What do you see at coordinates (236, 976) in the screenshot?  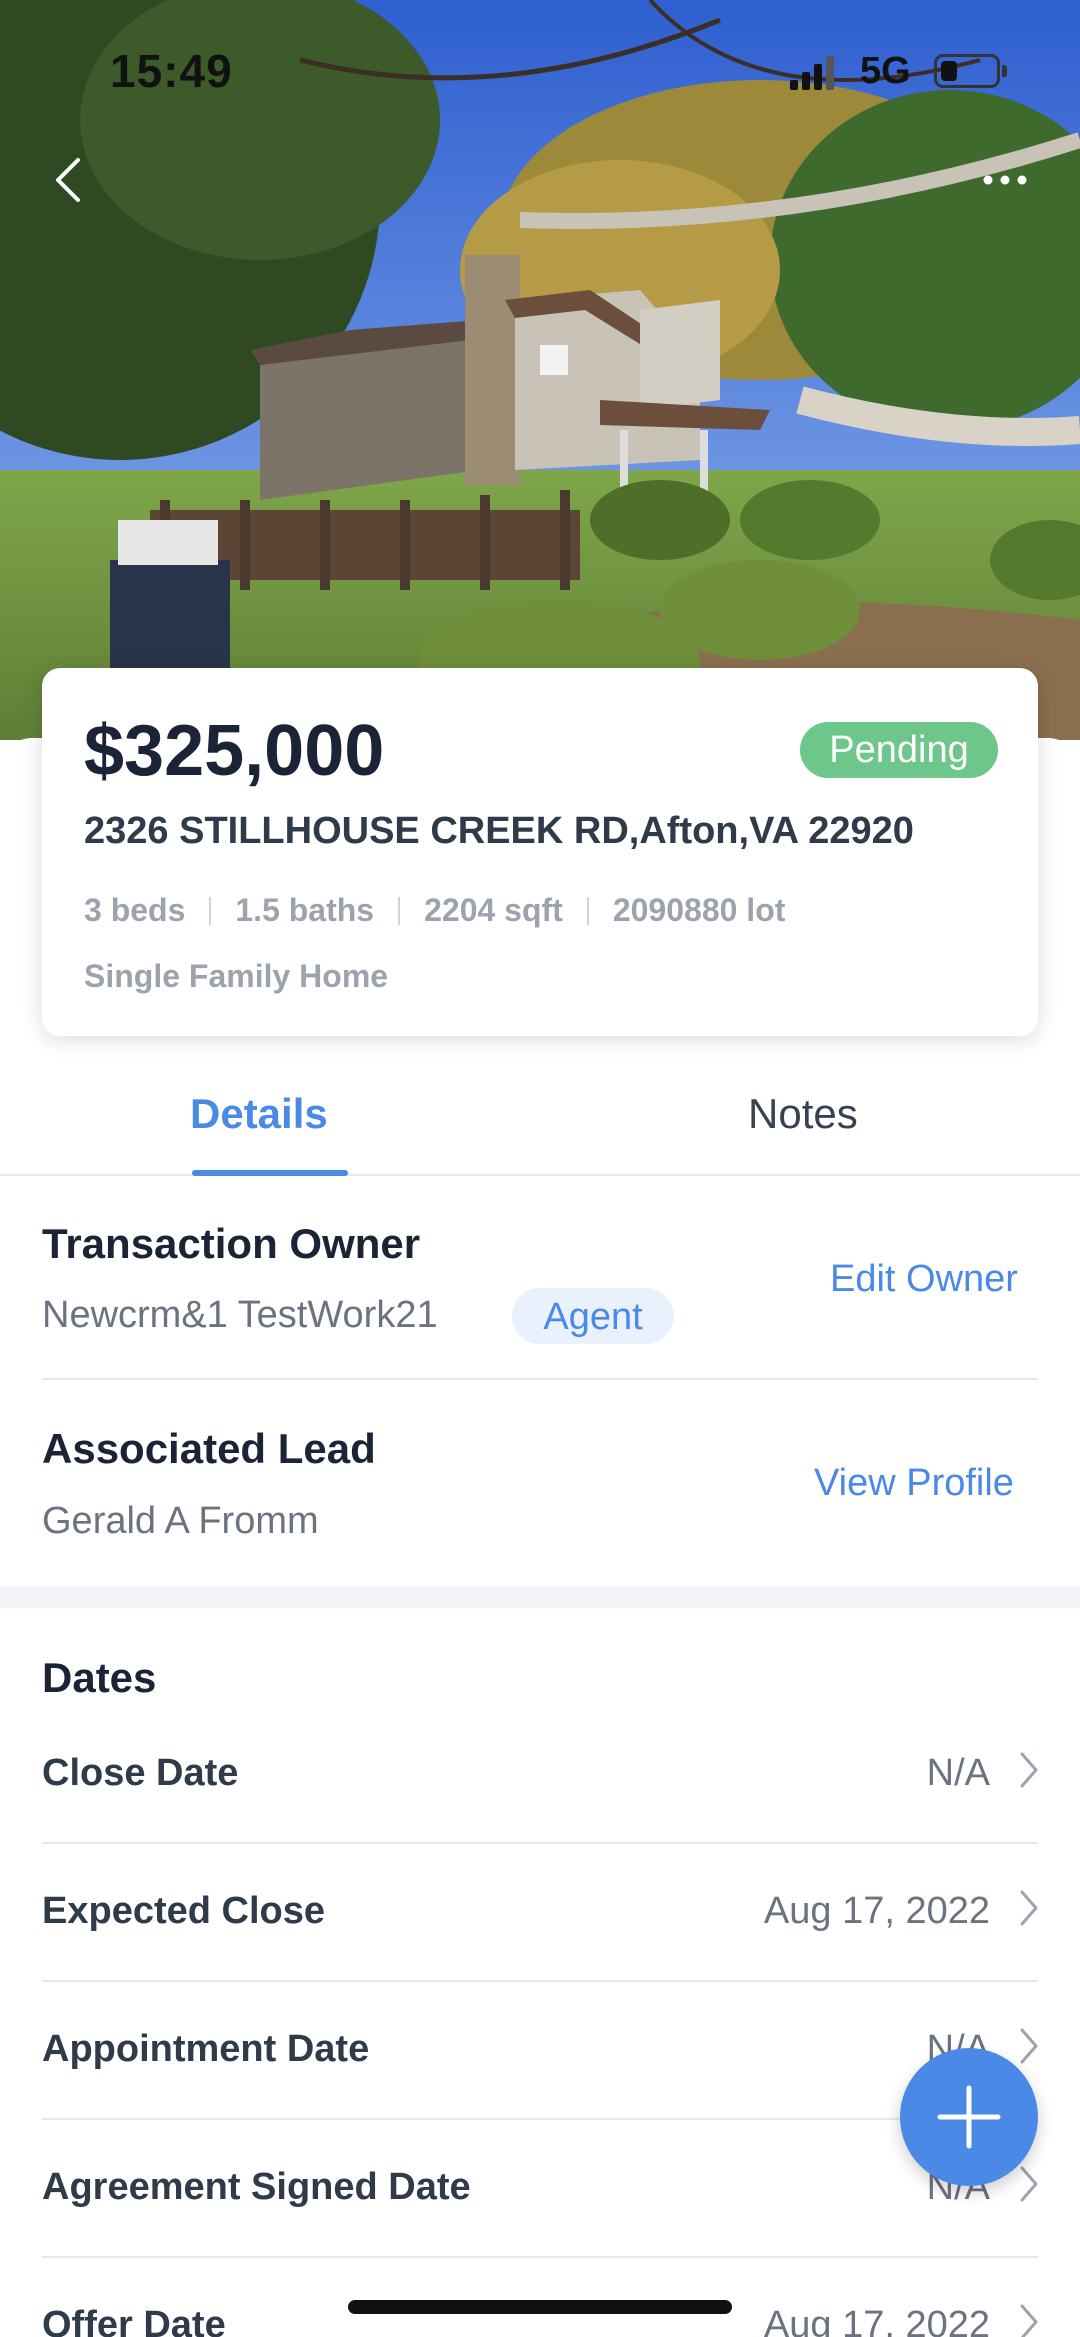 I see `home-type: Single Family Home` at bounding box center [236, 976].